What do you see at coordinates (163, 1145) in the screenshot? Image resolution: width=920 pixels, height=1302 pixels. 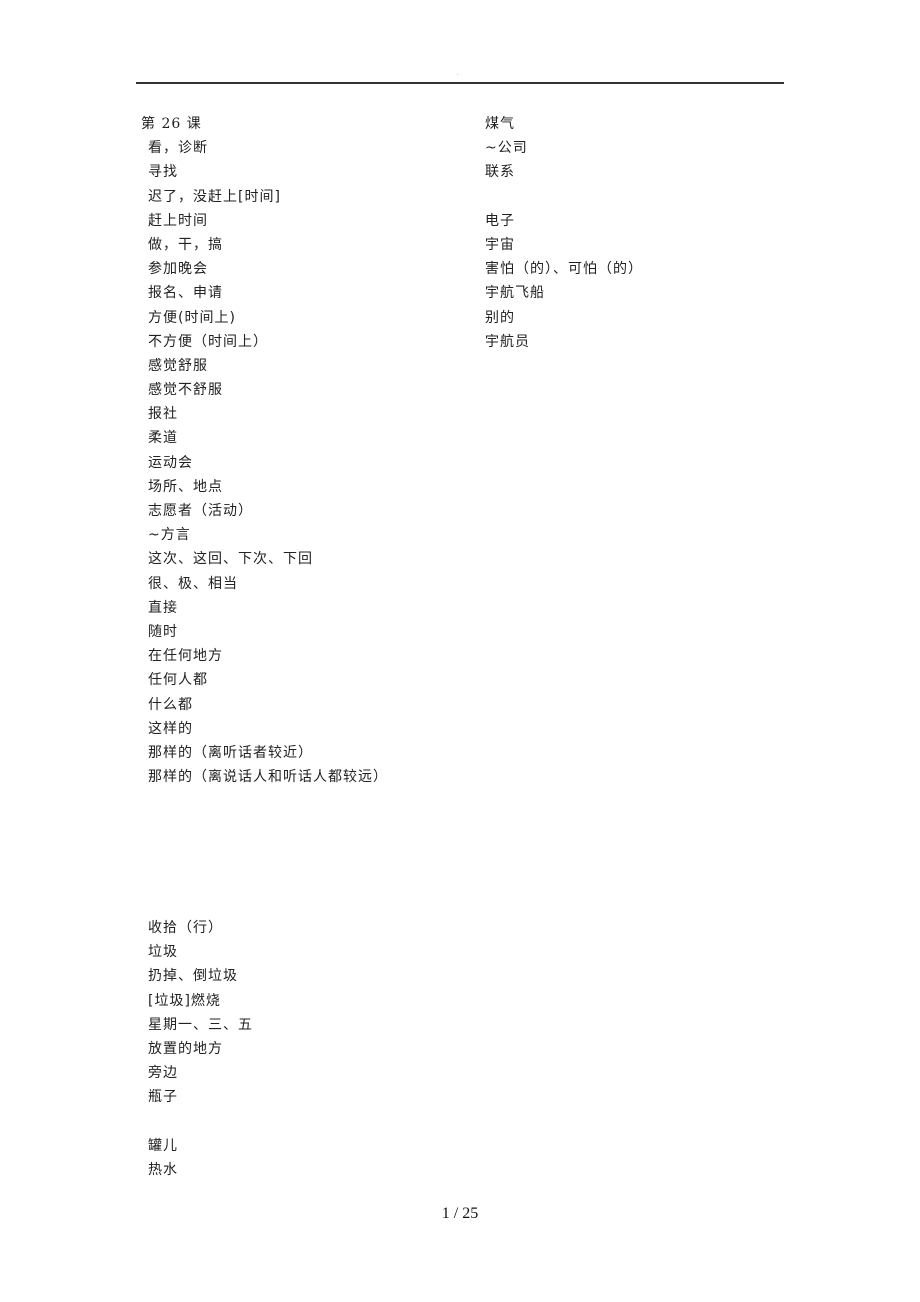 I see `vocab-item: 罐儿` at bounding box center [163, 1145].